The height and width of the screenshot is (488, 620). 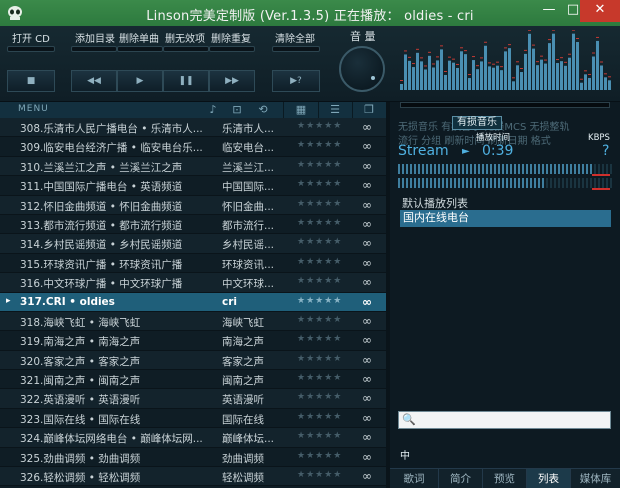 I want to click on playlist-row: 320.客家之声 • 客家之声 客家之声 ★★★★★ ∞, so click(x=193, y=360).